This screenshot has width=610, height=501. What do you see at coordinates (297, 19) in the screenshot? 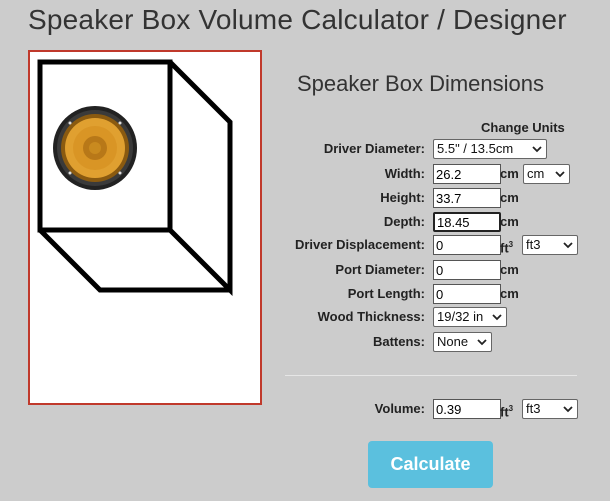
I see `page-title: Speaker Box Volume Calculator / Designer` at bounding box center [297, 19].